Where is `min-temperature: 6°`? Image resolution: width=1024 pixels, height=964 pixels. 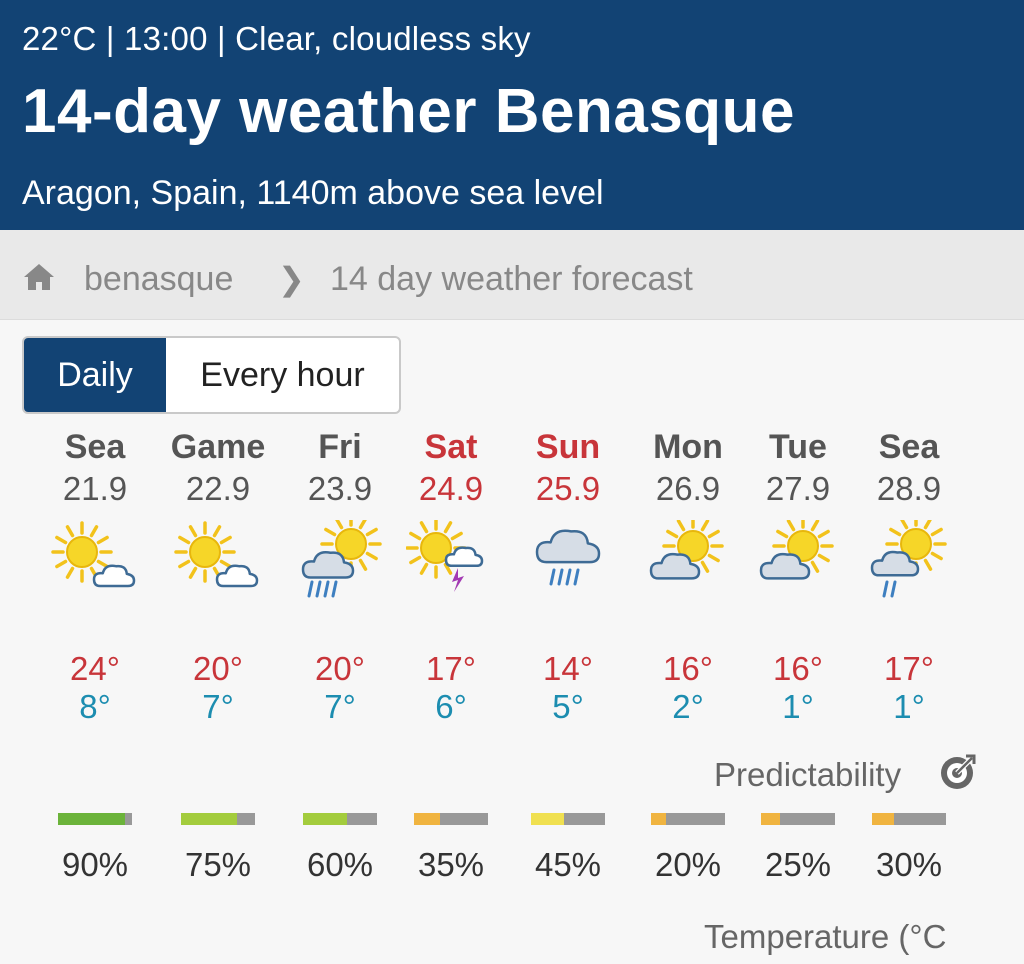
min-temperature: 6° is located at coordinates (451, 706).